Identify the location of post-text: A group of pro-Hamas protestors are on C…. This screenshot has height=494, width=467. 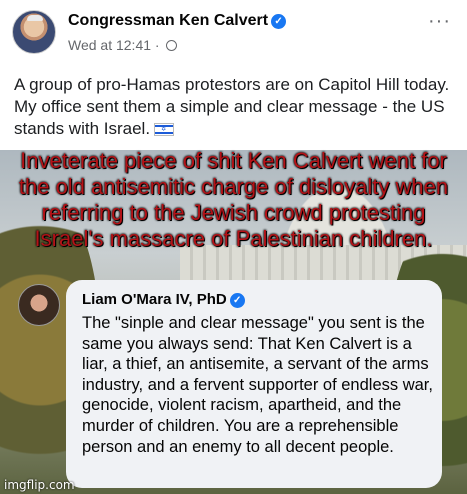
(234, 107).